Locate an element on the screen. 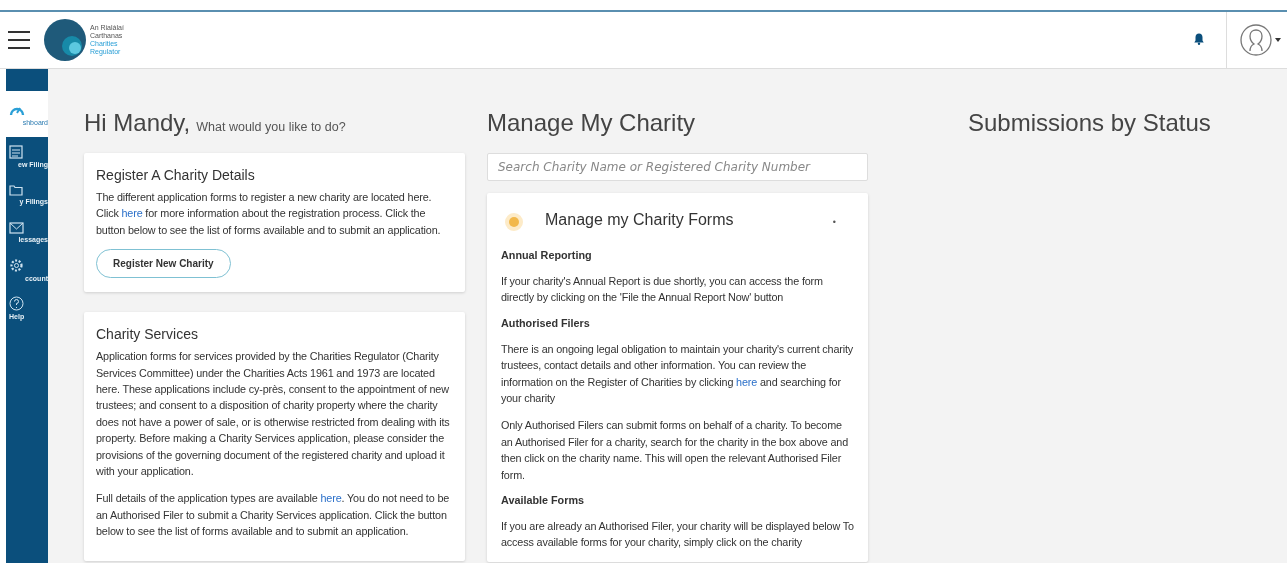  caret-icon is located at coordinates (1278, 40).